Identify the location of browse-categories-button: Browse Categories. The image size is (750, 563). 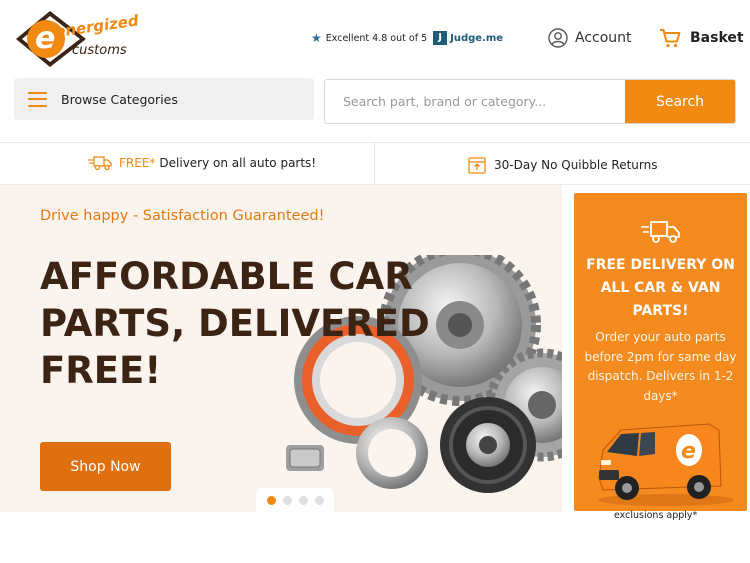
(164, 99).